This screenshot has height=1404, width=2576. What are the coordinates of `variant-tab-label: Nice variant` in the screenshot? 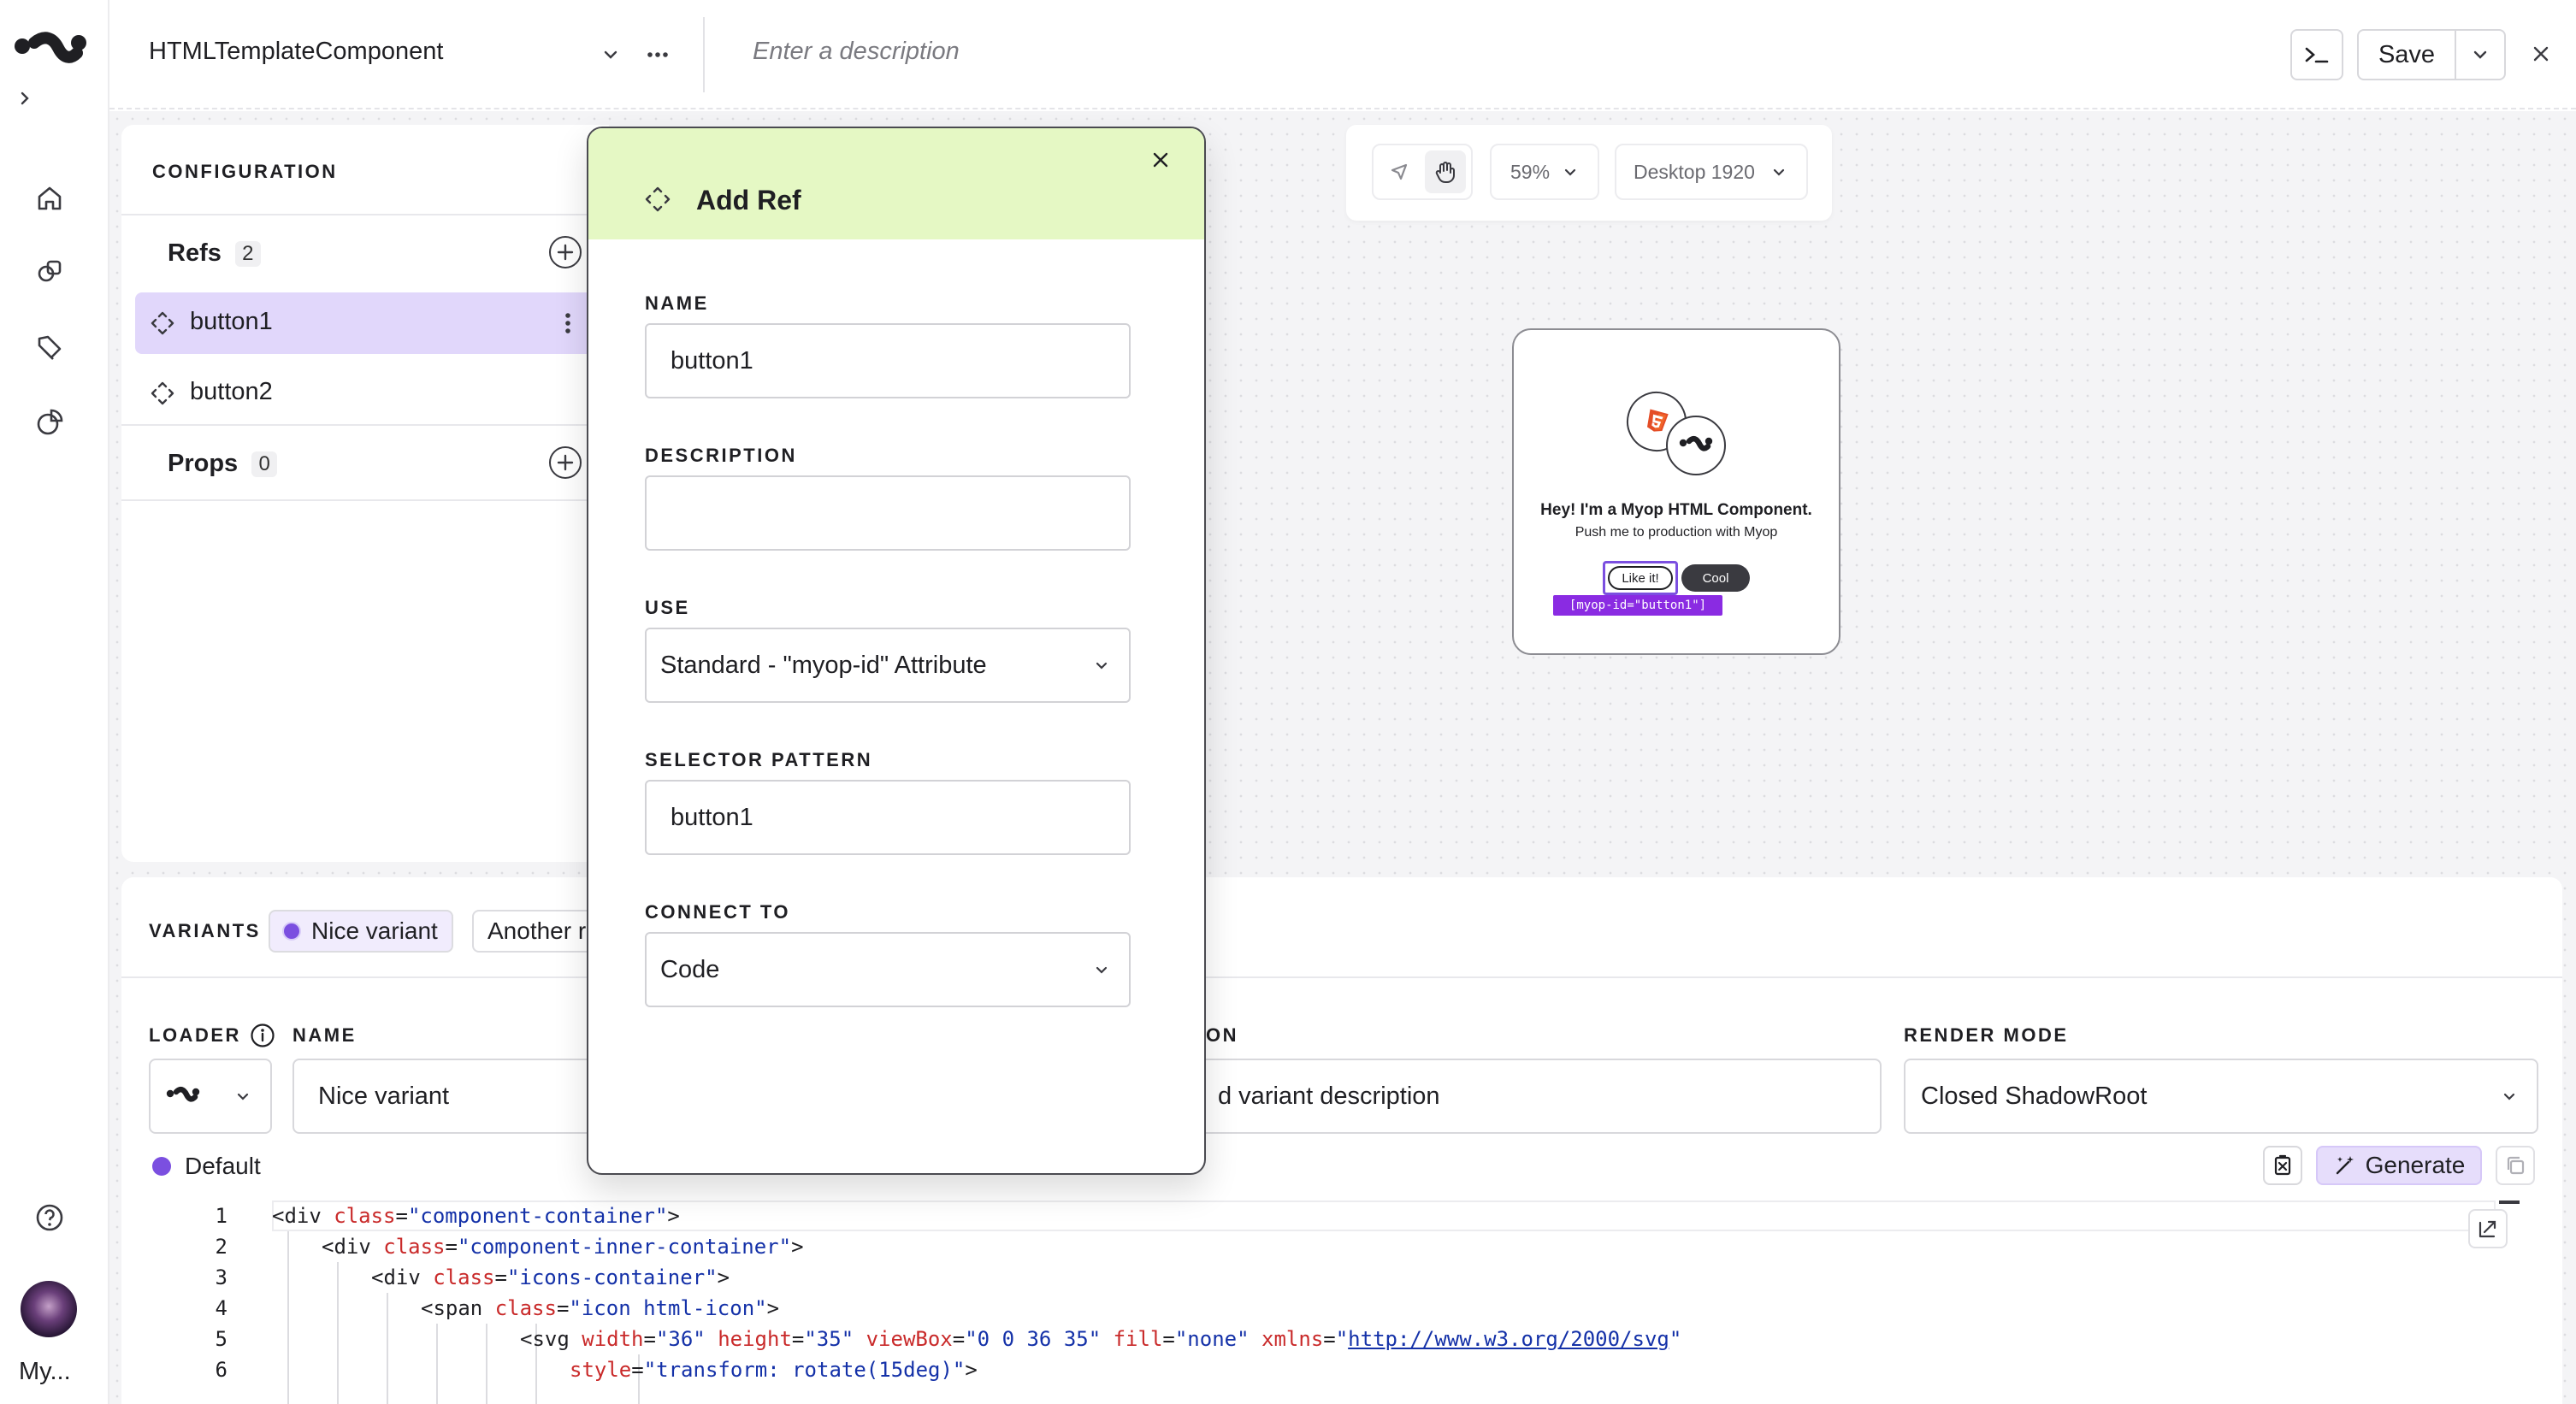 It's located at (374, 930).